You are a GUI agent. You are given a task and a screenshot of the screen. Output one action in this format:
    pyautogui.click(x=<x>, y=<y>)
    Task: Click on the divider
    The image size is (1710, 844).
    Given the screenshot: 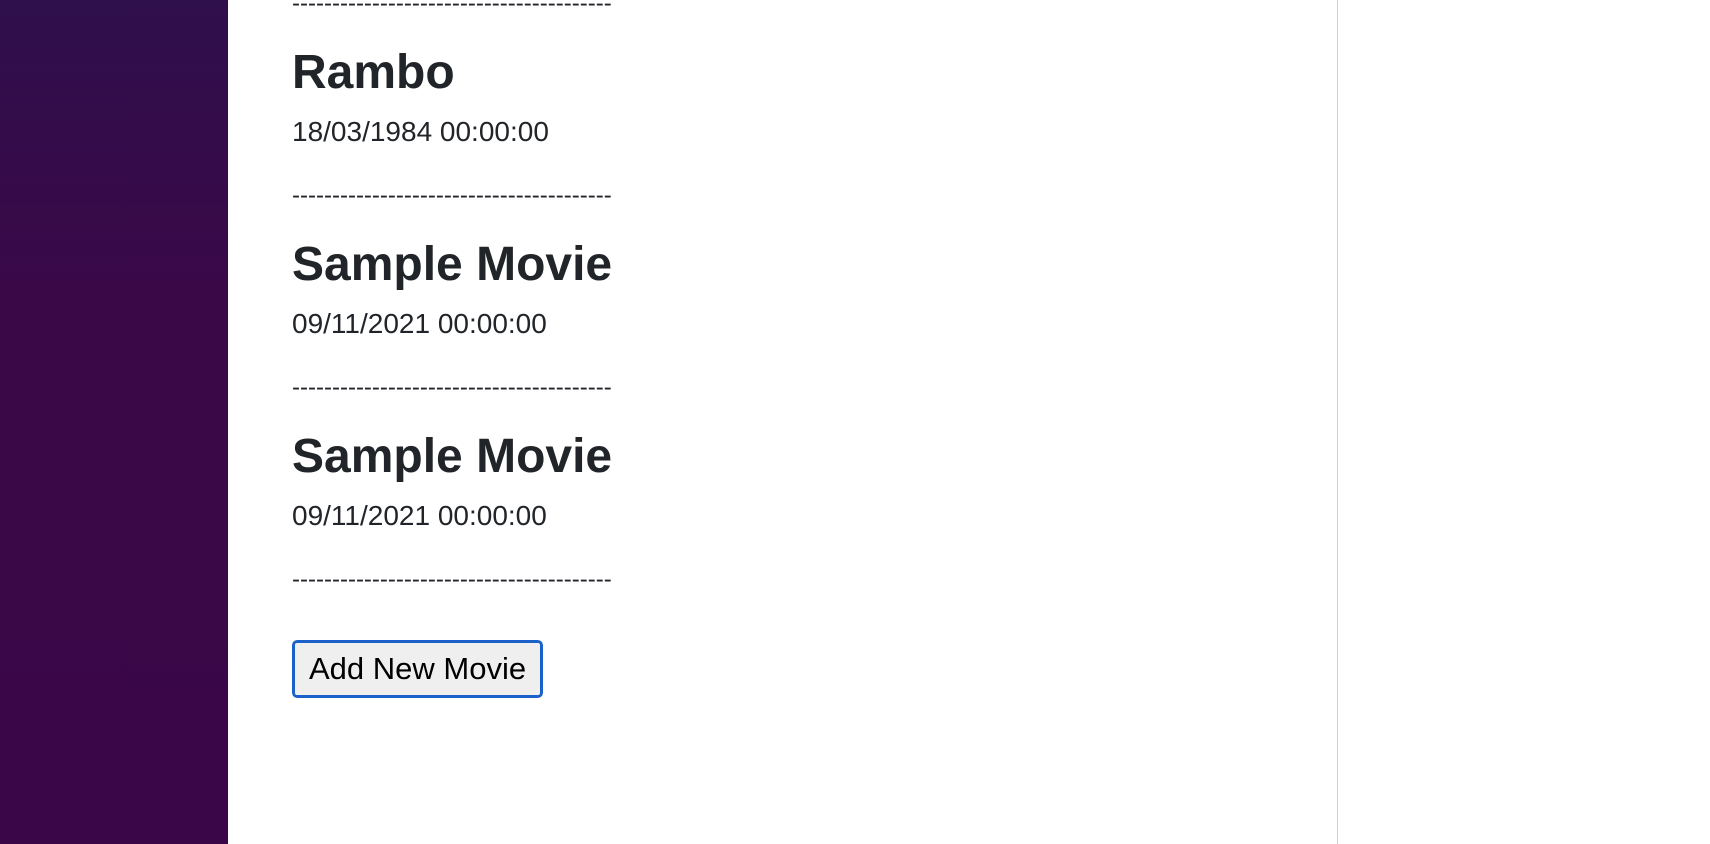 What is the action you would take?
    pyautogui.click(x=1337, y=422)
    